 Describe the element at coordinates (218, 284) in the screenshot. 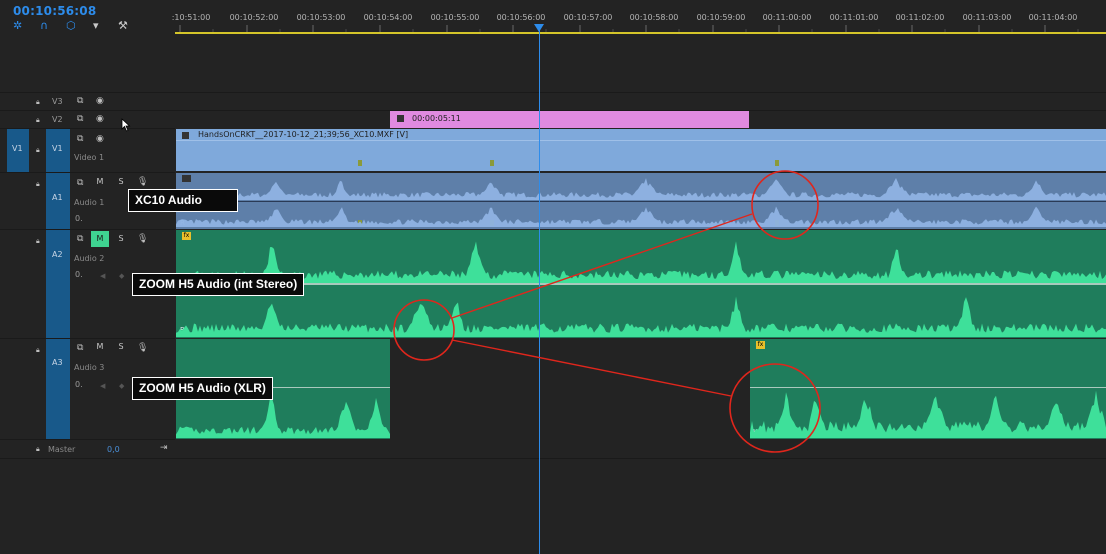

I see `callout-zoom-int-stereo: ZOOM H5 Audio (int Stereo)` at that location.